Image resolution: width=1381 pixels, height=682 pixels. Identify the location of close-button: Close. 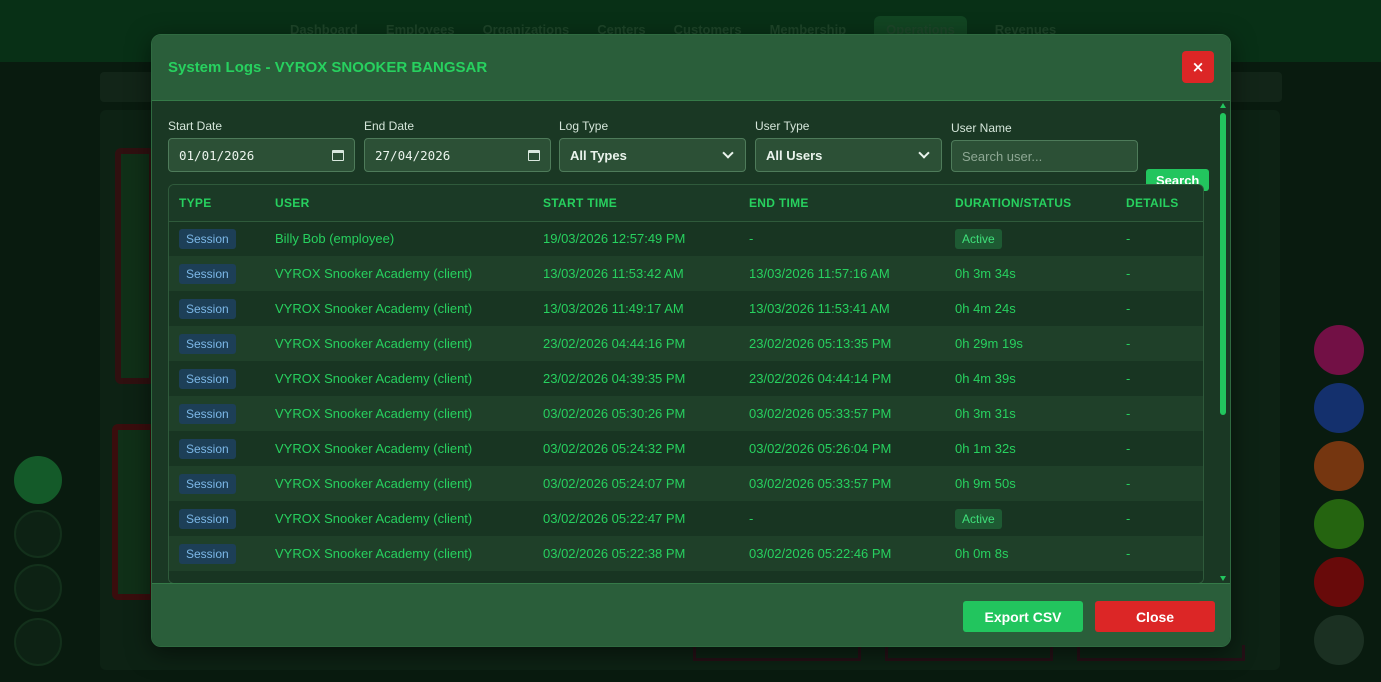
(1155, 616).